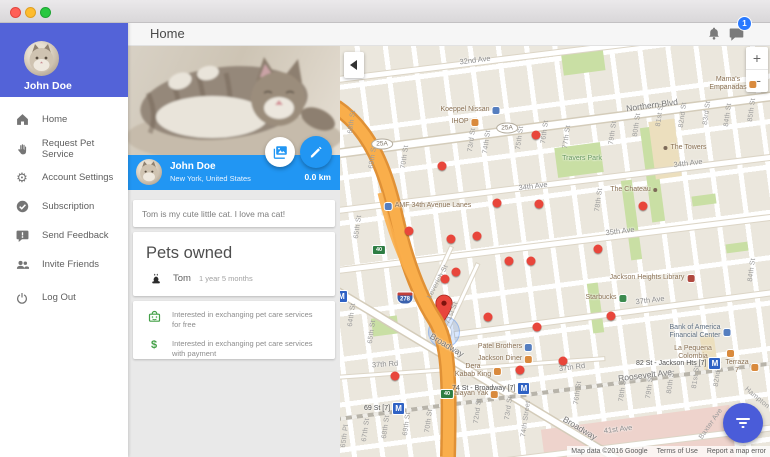  I want to click on pencil-icon, so click(316, 152).